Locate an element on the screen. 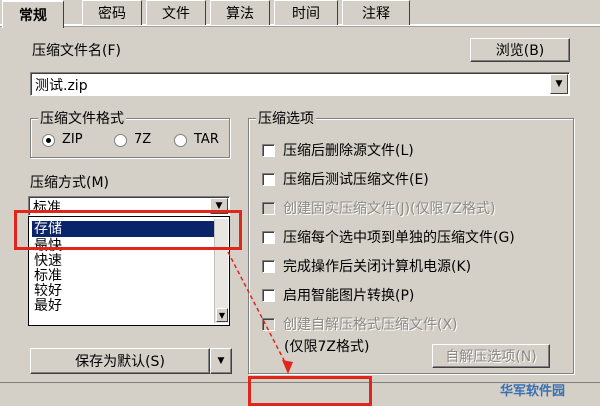 This screenshot has height=406, width=600. option-smart-image: 启用智能图片转换(P) is located at coordinates (338, 295).